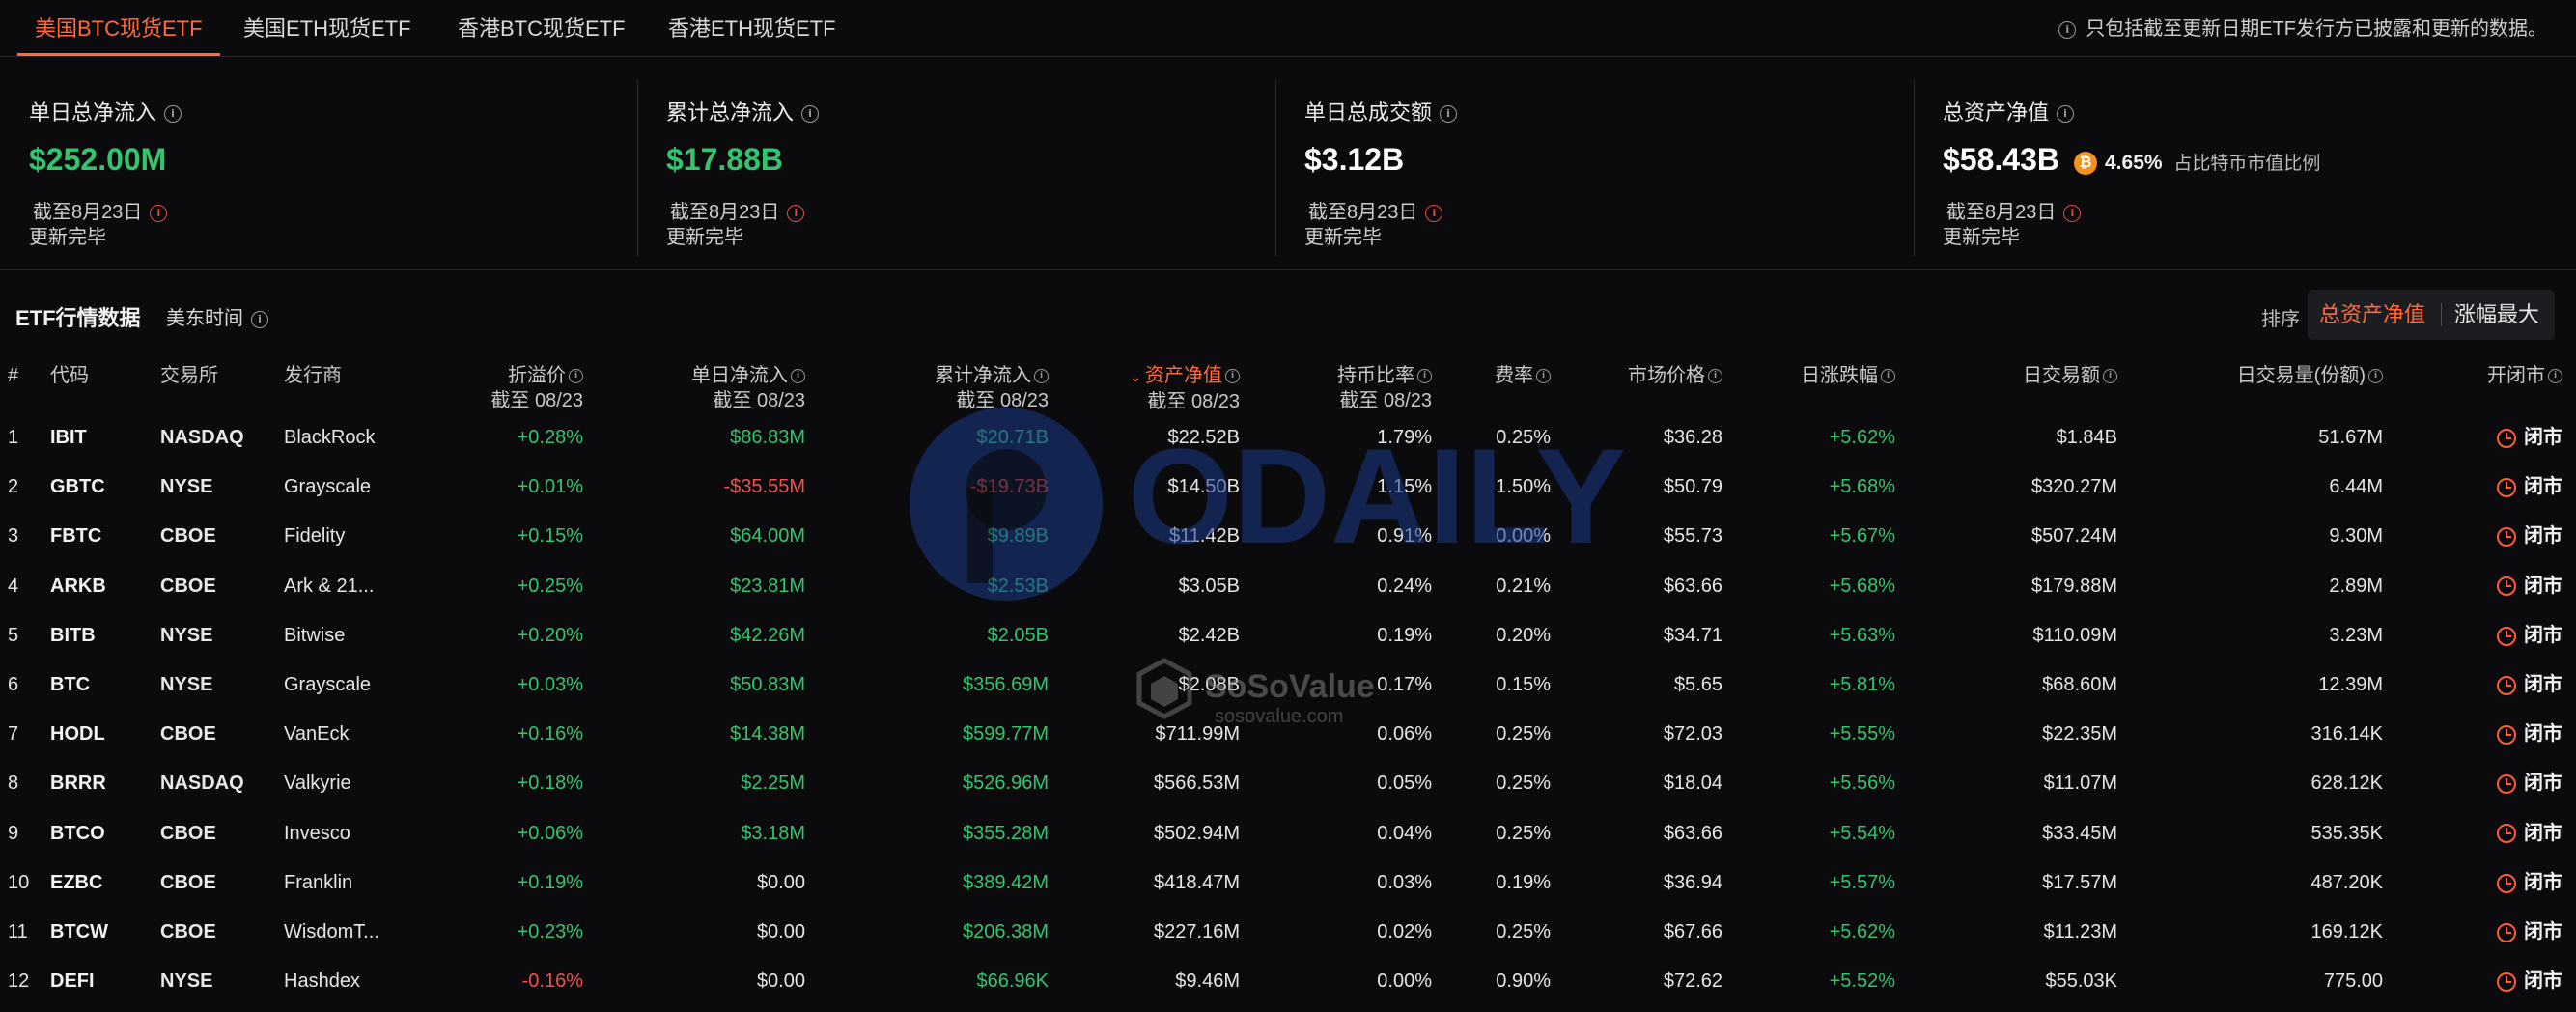 Image resolution: width=2576 pixels, height=1012 pixels. I want to click on col-header-premium-label: 折溢价, so click(537, 375).